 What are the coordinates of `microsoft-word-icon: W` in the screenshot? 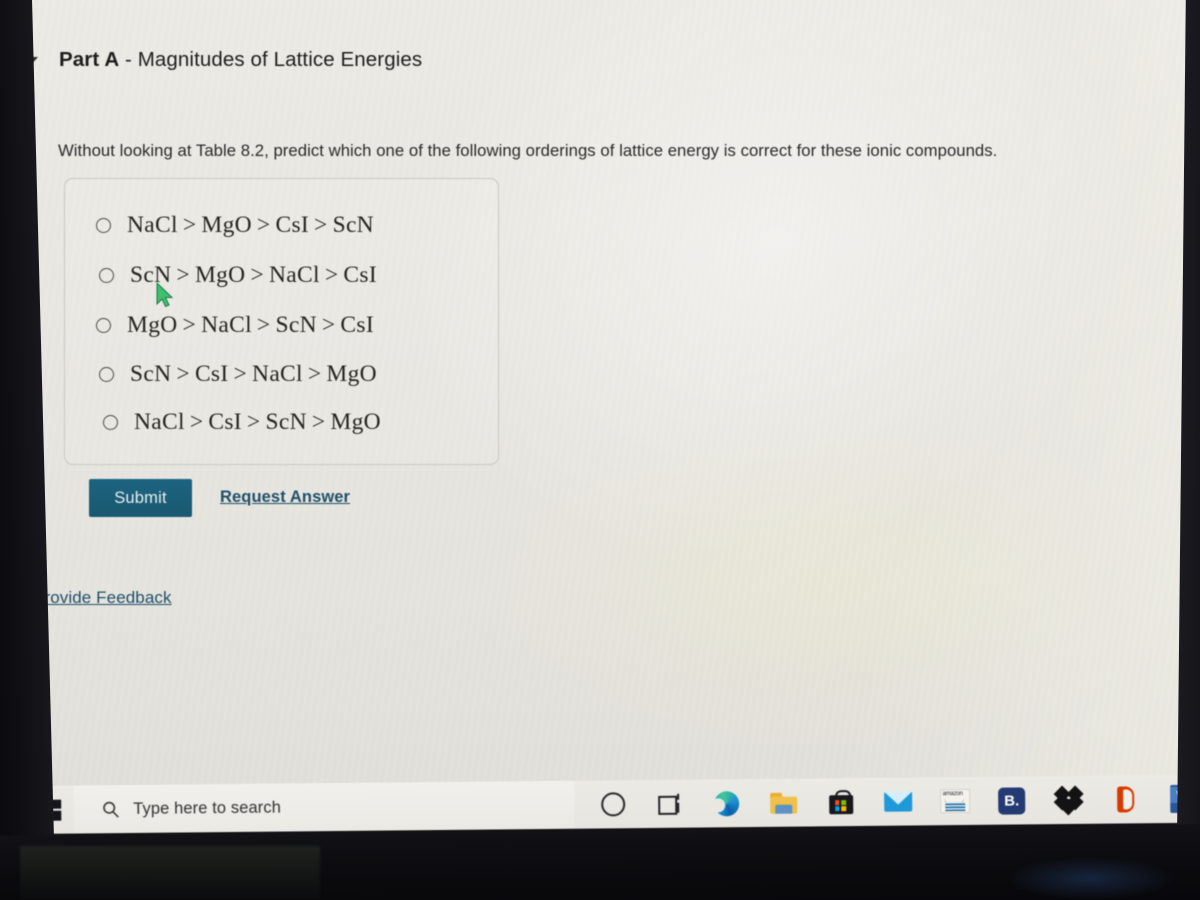 It's located at (1177, 799).